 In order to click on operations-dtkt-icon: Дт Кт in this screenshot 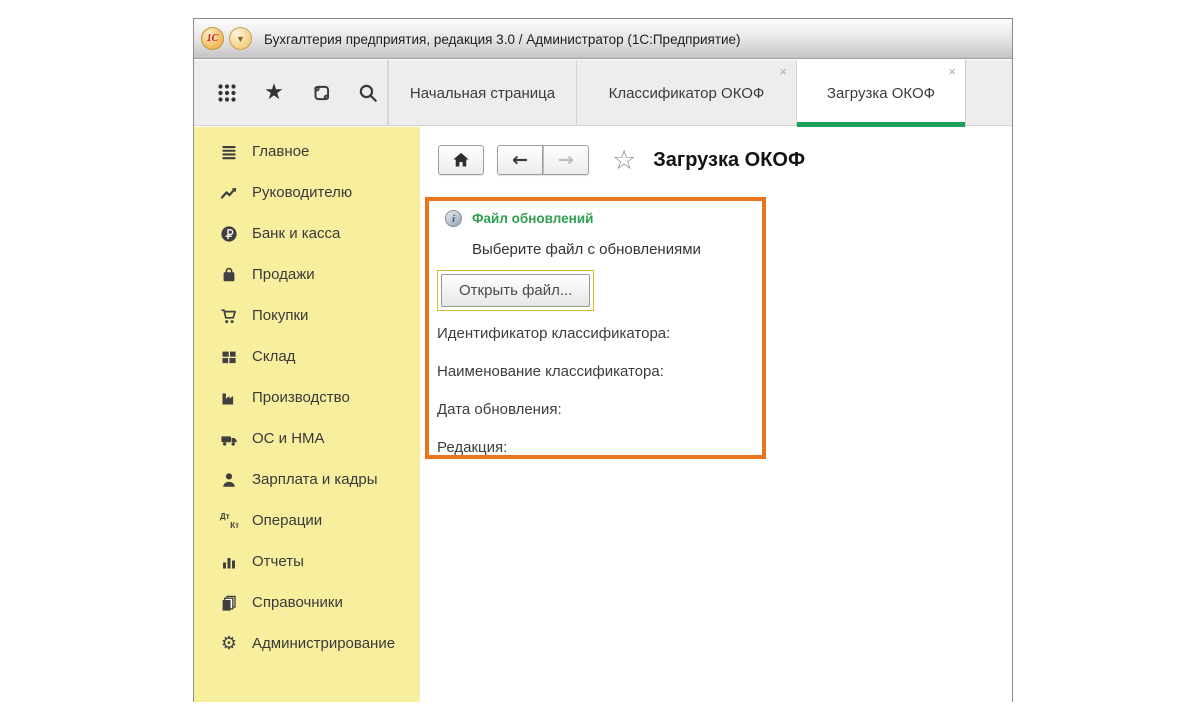, I will do `click(229, 520)`.